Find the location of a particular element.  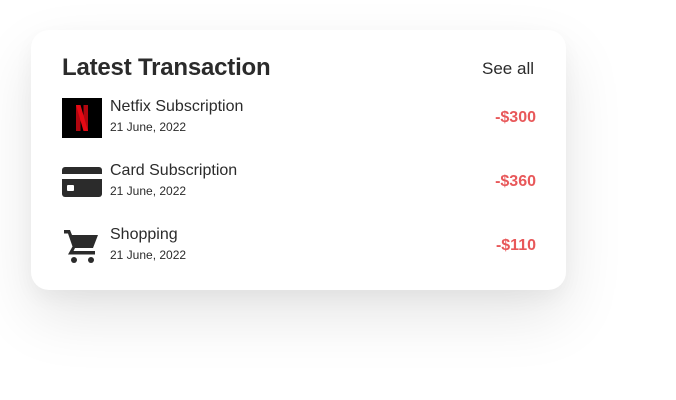

transaction-title: Netfix Subscription is located at coordinates (177, 106).